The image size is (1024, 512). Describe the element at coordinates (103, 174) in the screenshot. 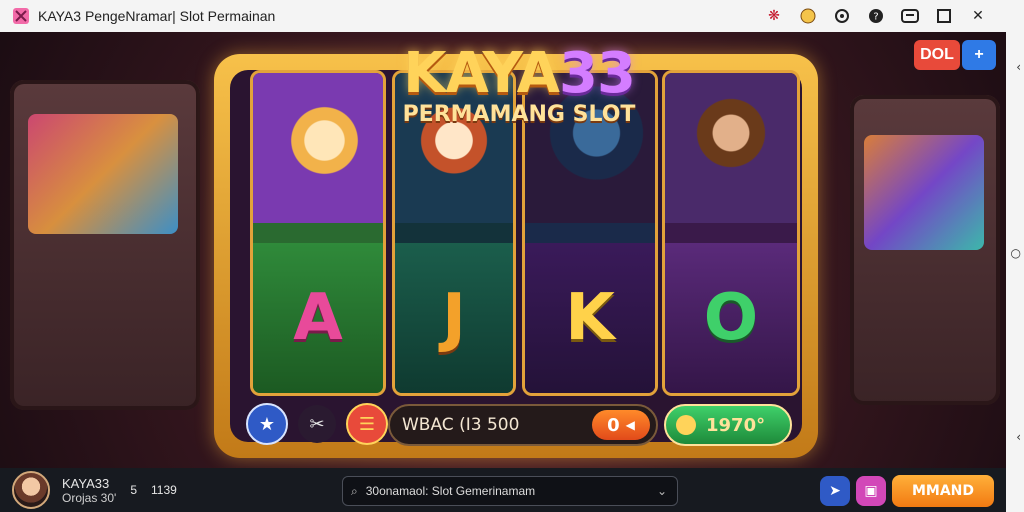

I see `arcade-screen-left` at that location.